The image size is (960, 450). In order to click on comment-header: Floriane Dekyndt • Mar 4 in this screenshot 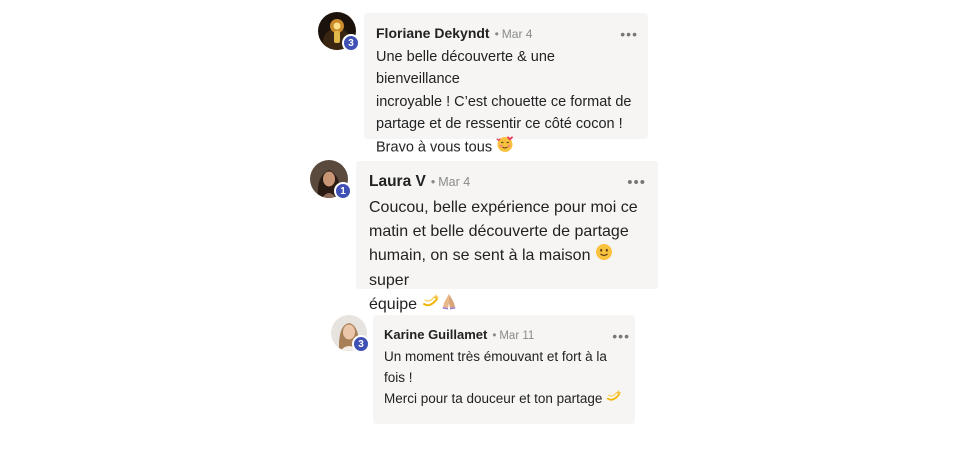, I will do `click(506, 33)`.